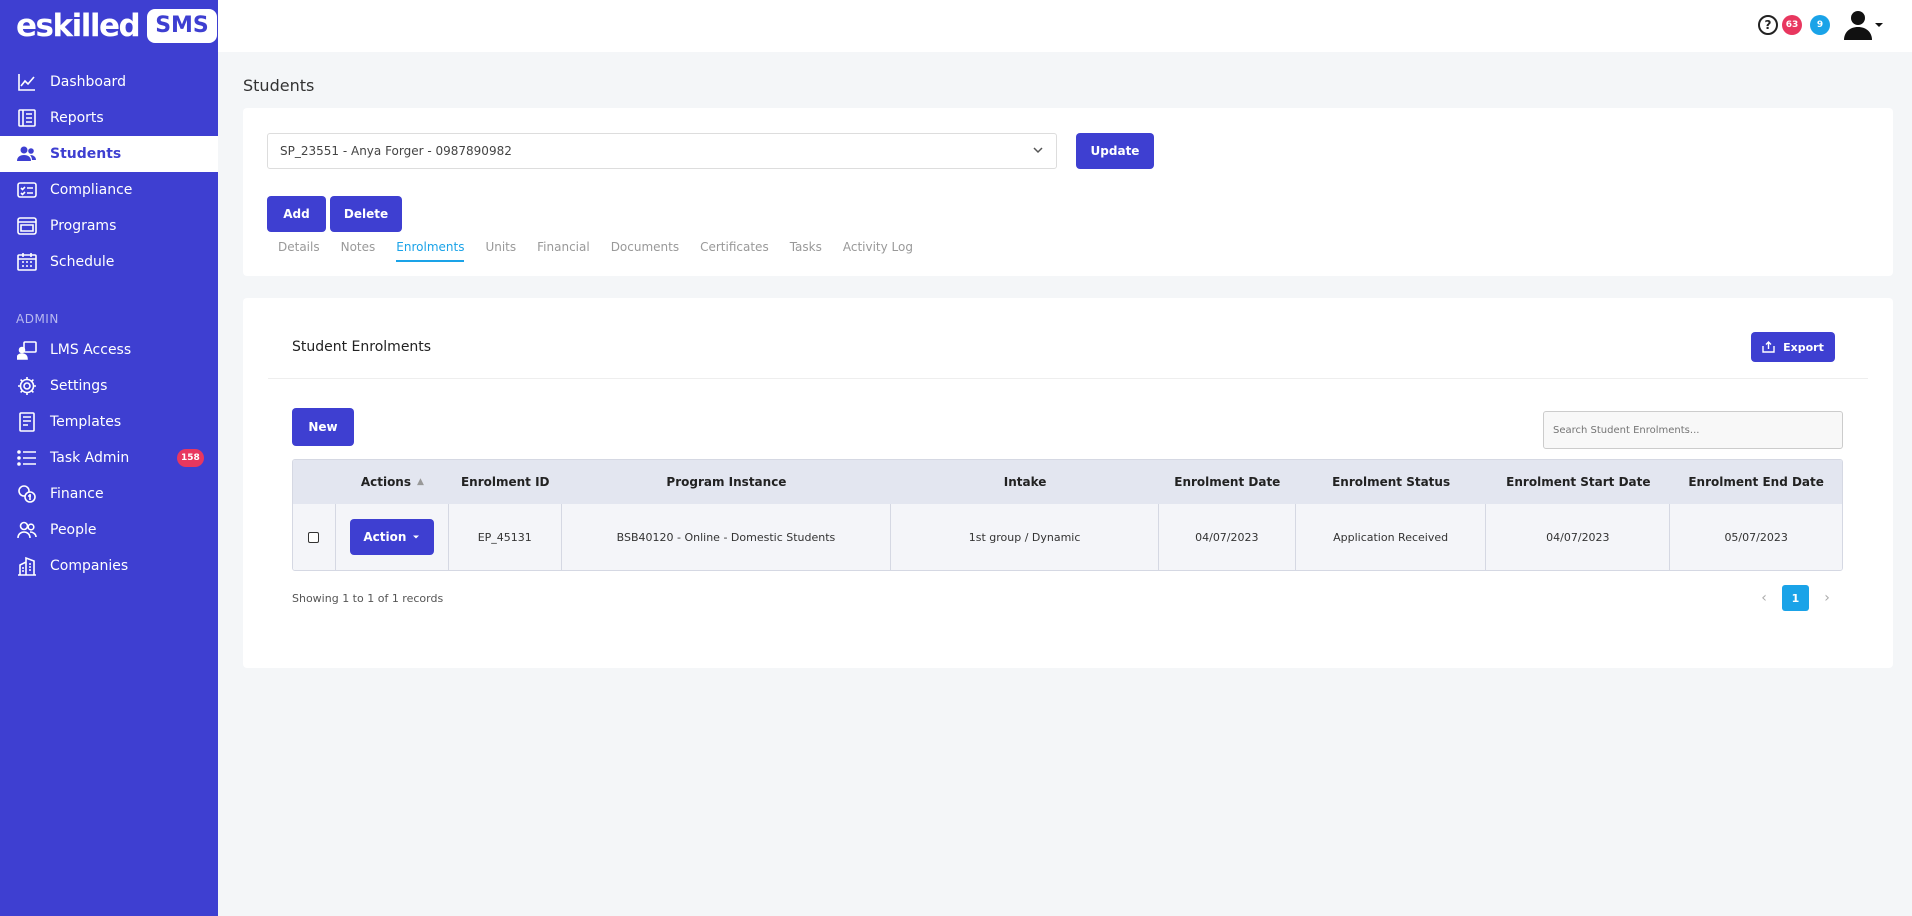 Image resolution: width=1912 pixels, height=916 pixels. What do you see at coordinates (27, 458) in the screenshot?
I see `list-icon` at bounding box center [27, 458].